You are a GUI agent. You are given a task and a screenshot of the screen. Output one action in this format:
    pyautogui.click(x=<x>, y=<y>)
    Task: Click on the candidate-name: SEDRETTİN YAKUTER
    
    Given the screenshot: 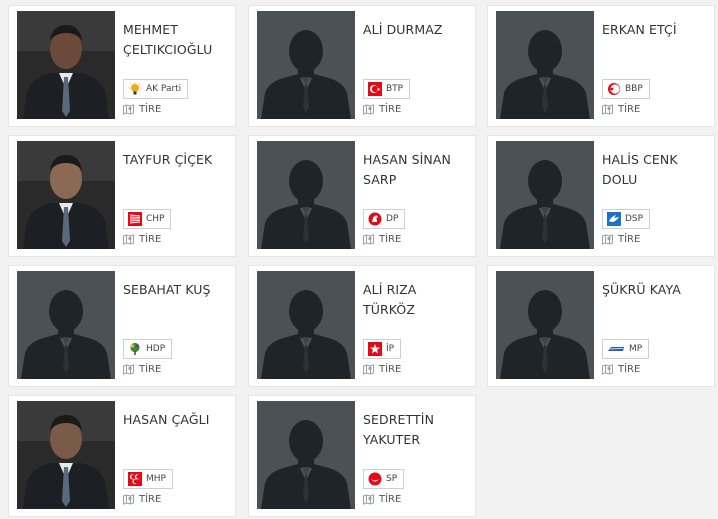 What is the action you would take?
    pyautogui.click(x=399, y=429)
    